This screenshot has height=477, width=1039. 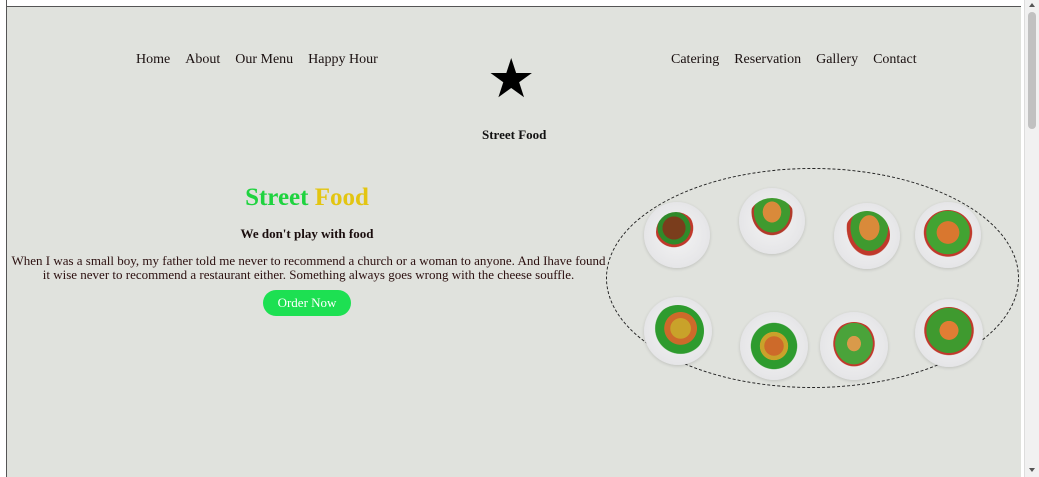 I want to click on nav-gallery: Gallery, so click(x=837, y=59).